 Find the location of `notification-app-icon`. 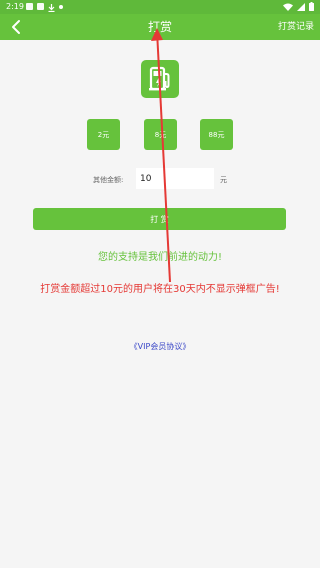

notification-app-icon is located at coordinates (40, 6).